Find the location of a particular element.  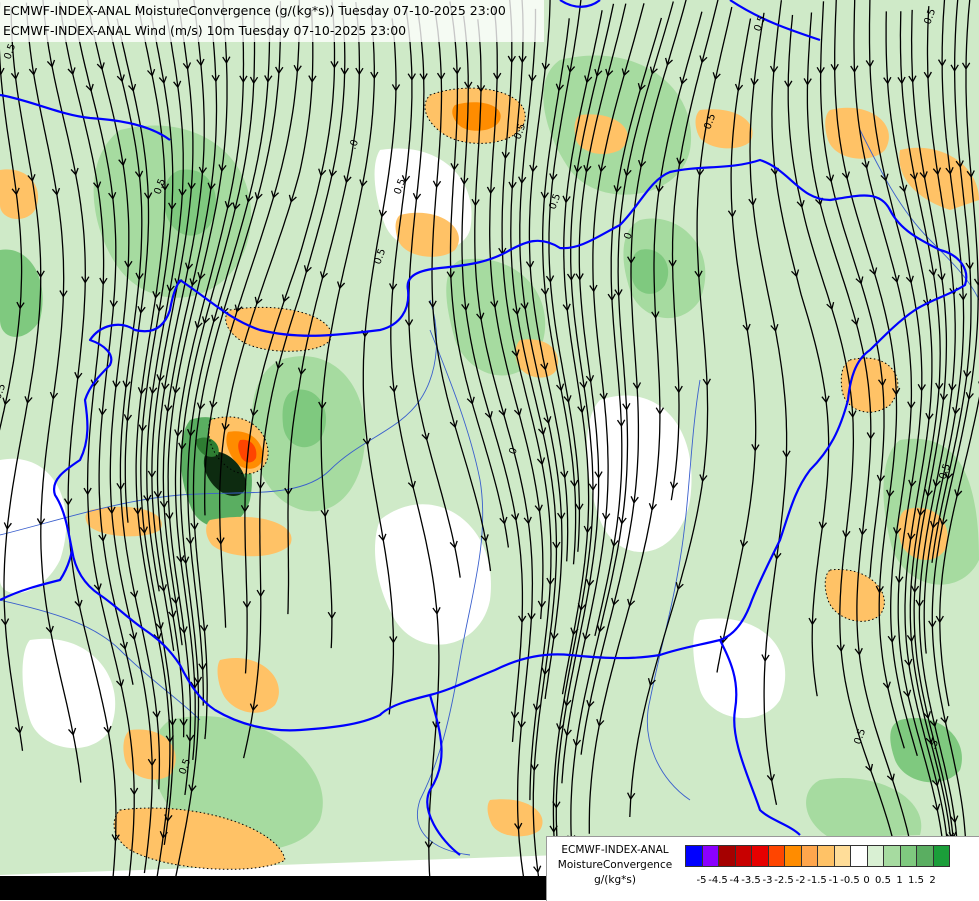

legend-tick-label: -0.5 is located at coordinates (850, 880).